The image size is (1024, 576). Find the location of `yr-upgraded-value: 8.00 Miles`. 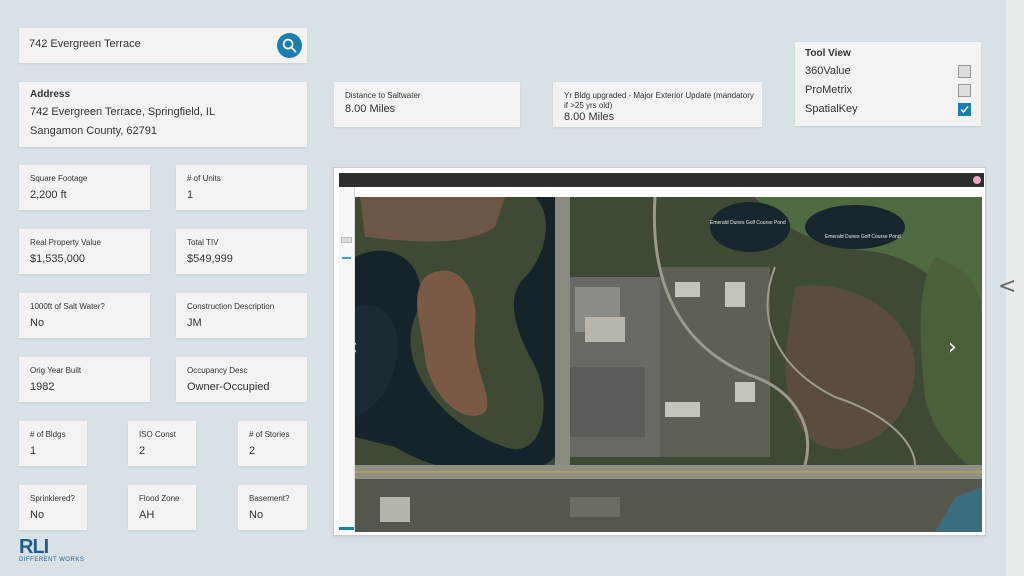

yr-upgraded-value: 8.00 Miles is located at coordinates (589, 117).